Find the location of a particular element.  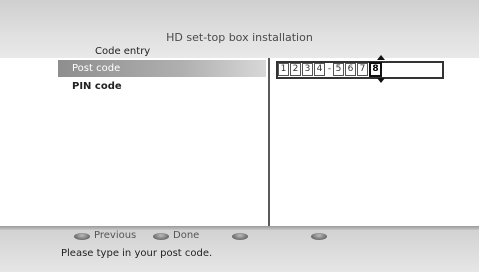

done-button: Done is located at coordinates (176, 236).